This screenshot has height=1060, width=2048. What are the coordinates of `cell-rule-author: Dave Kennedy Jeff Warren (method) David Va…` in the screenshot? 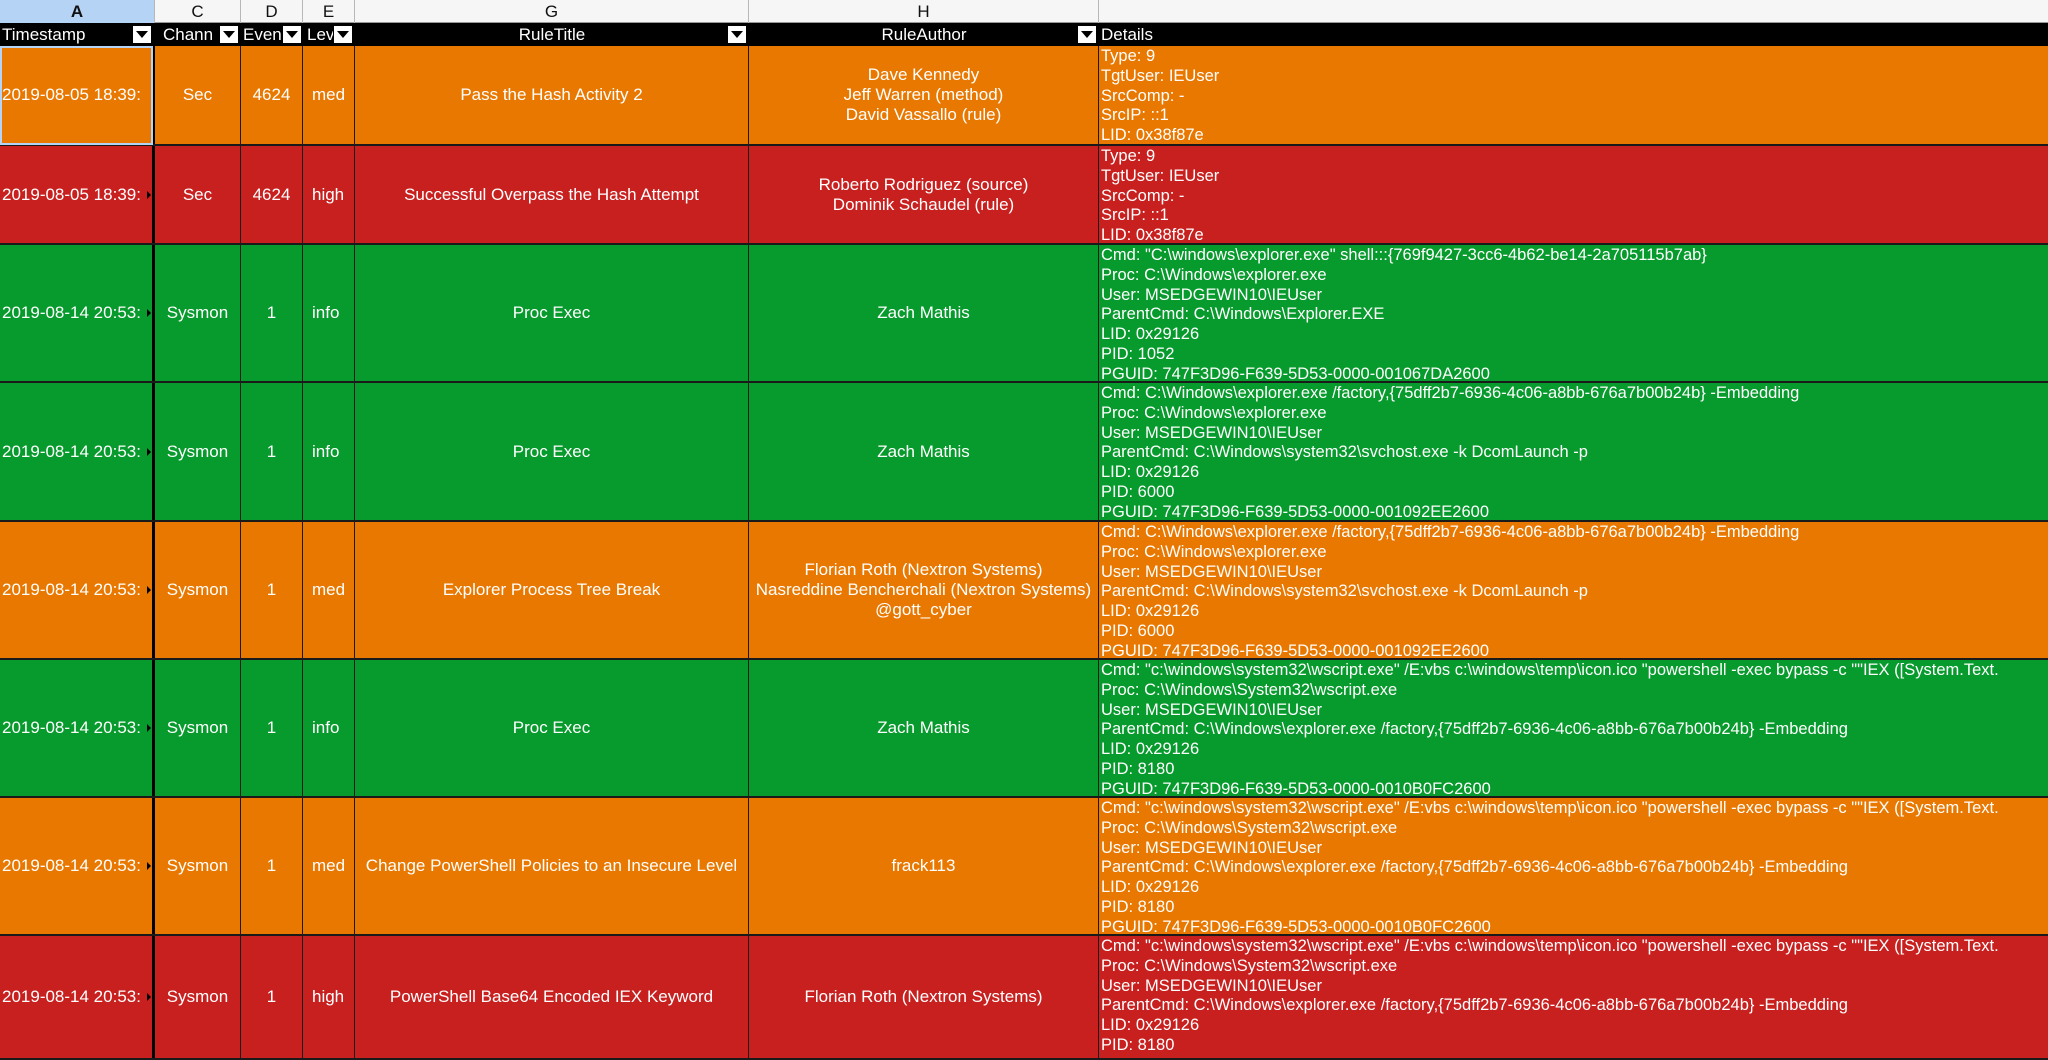 It's located at (924, 95).